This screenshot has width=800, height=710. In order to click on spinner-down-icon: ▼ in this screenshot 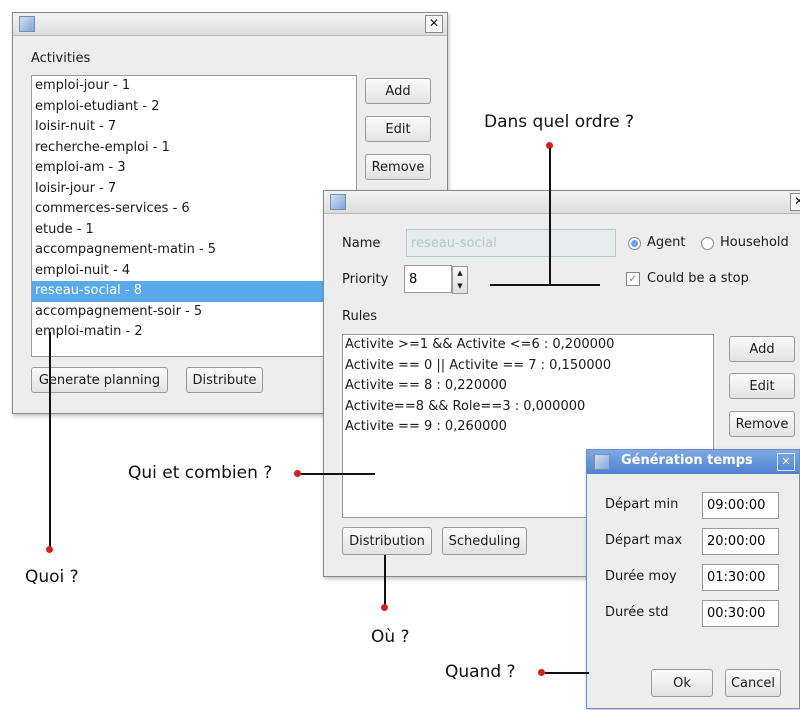, I will do `click(460, 286)`.